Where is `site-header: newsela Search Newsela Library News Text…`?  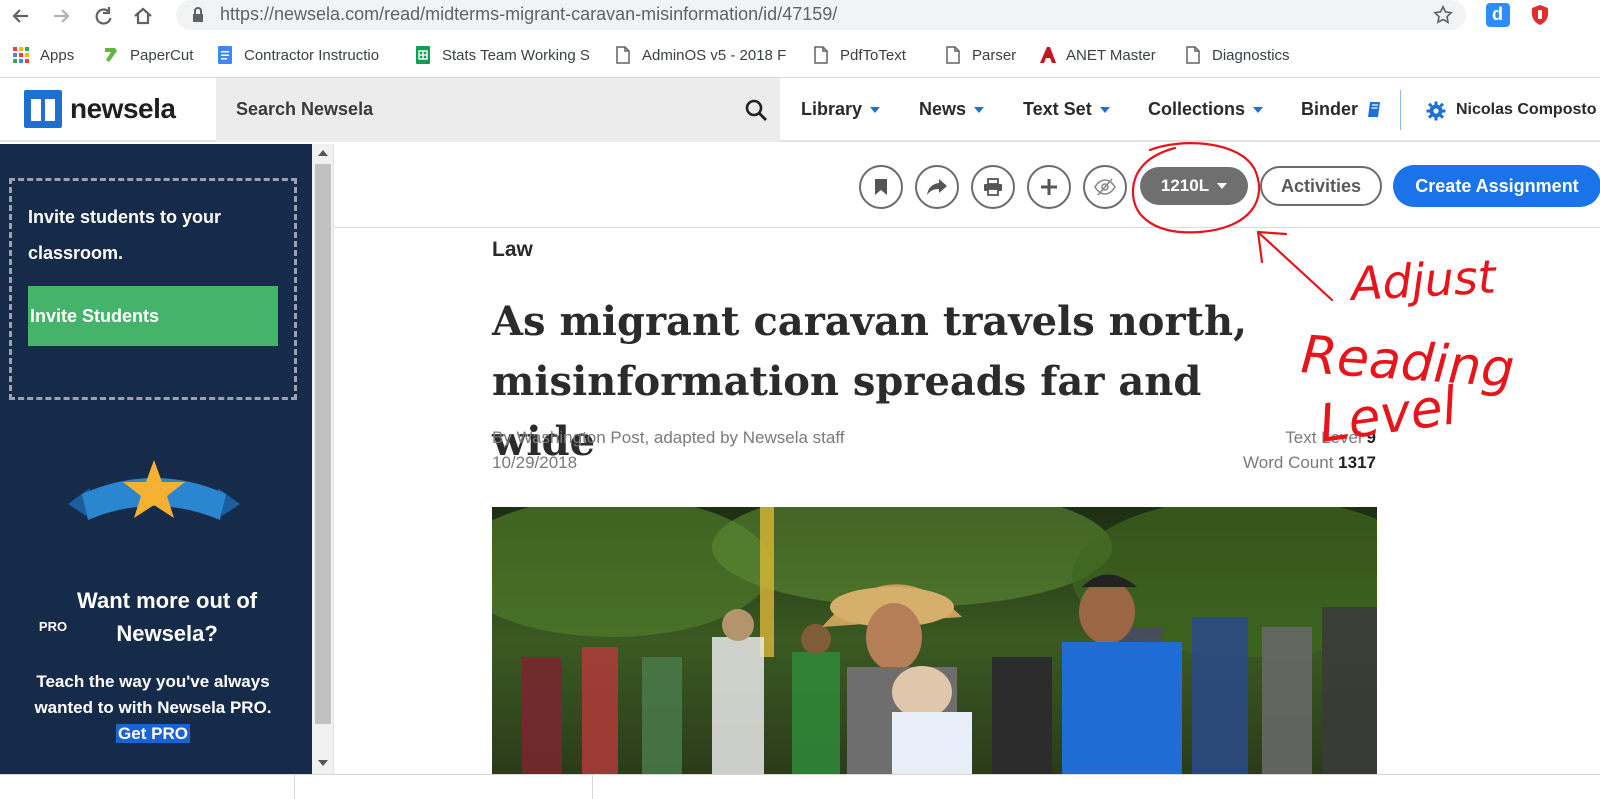
site-header: newsela Search Newsela Library News Text… is located at coordinates (800, 110).